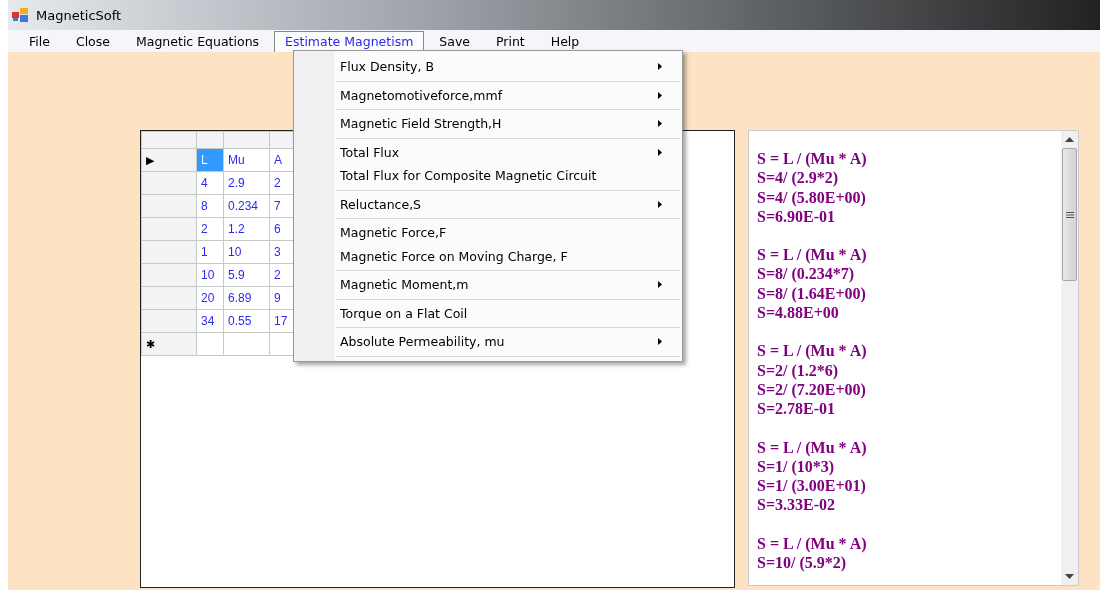 This screenshot has width=1108, height=590. What do you see at coordinates (246, 183) in the screenshot?
I see `table-cell: 2.9` at bounding box center [246, 183].